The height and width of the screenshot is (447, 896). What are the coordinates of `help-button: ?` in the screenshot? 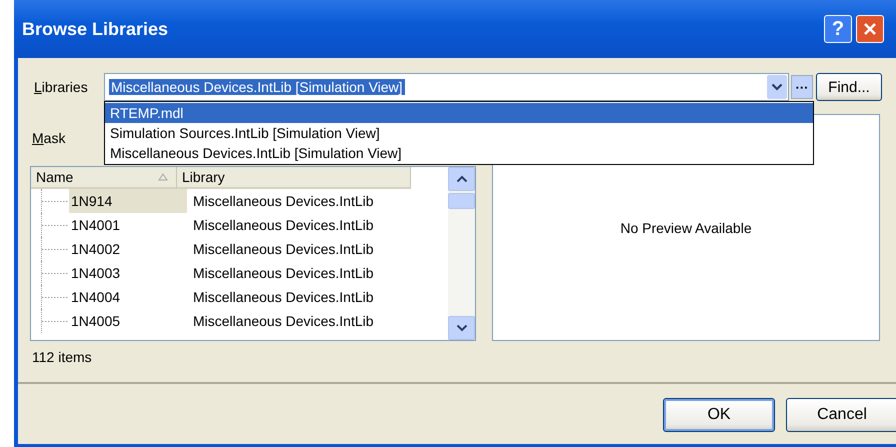 It's located at (838, 29).